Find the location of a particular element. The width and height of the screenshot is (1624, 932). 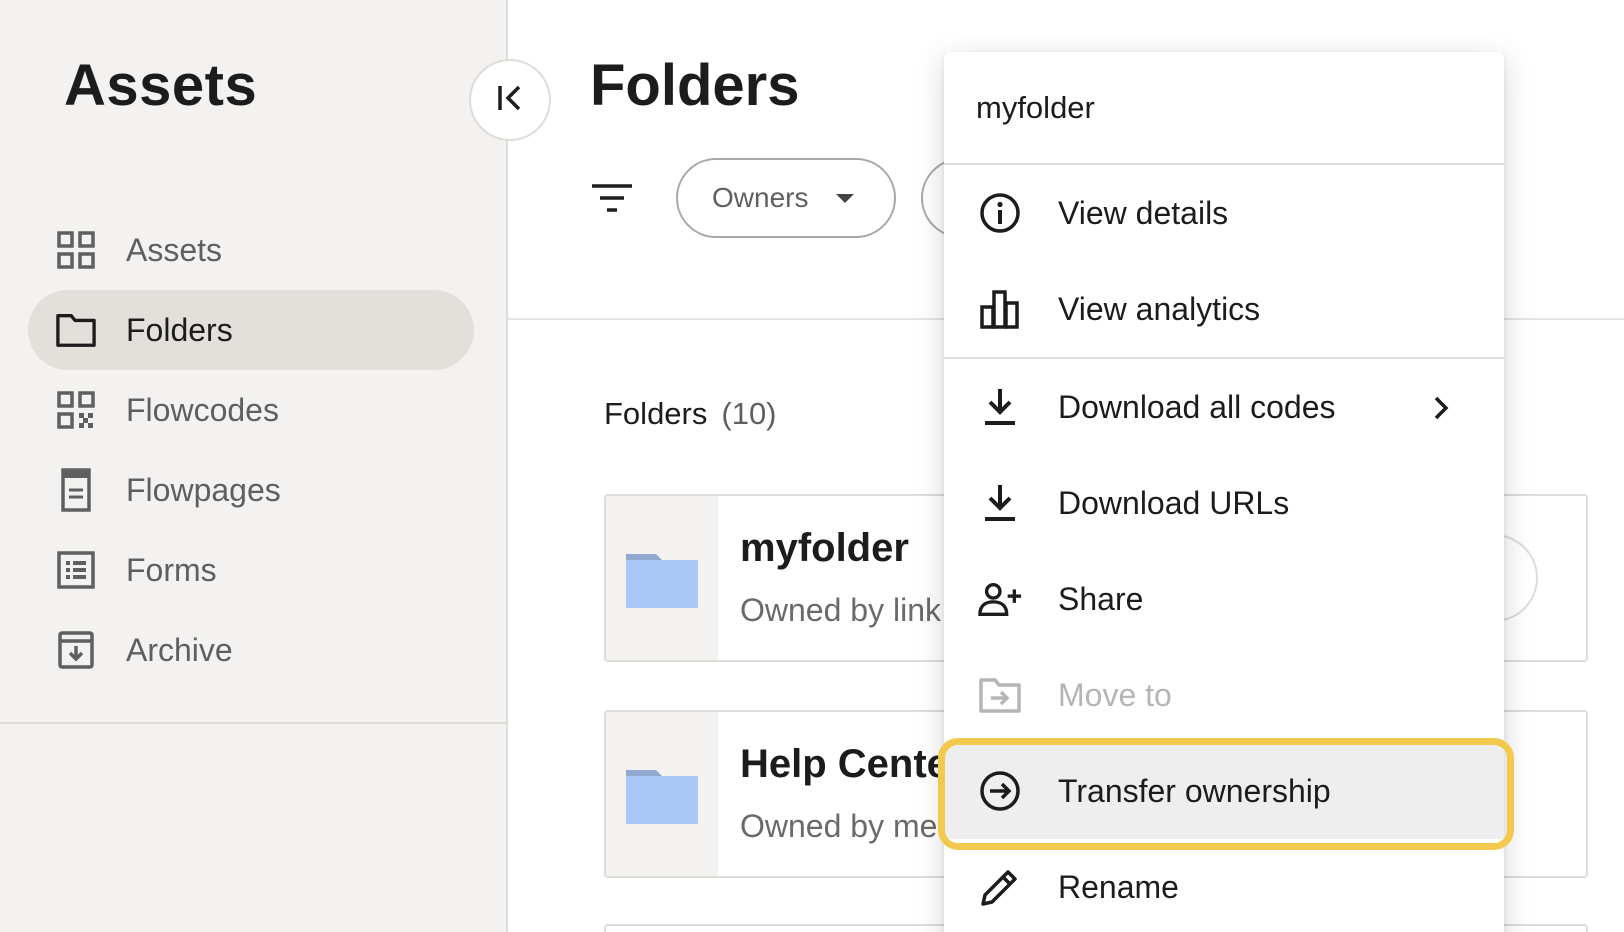

page-icon is located at coordinates (76, 490).